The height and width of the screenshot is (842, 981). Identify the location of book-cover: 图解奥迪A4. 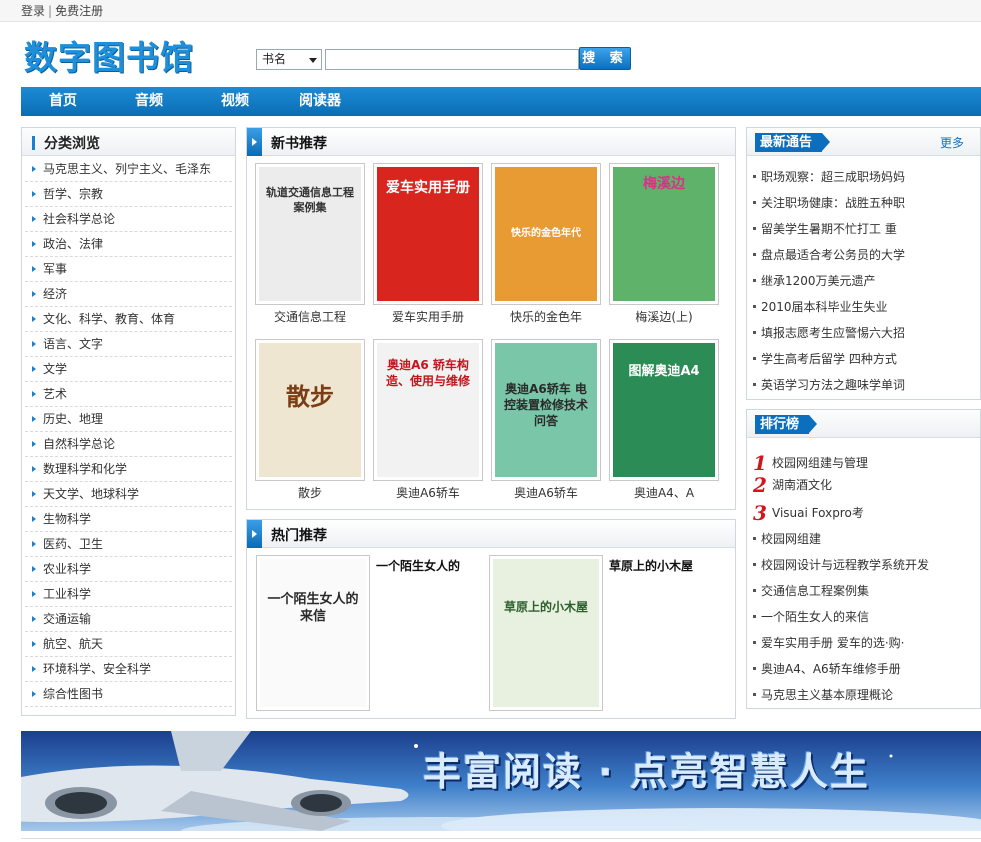
(664, 410).